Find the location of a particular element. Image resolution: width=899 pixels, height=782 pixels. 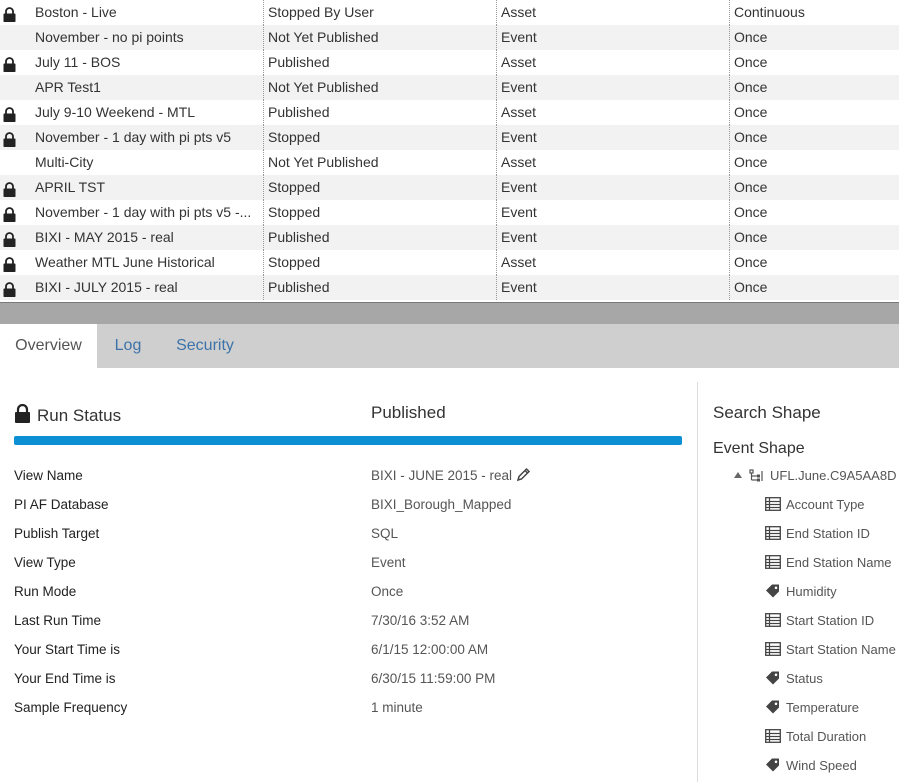

view-name-cell: Weather MTL June Historical is located at coordinates (147, 262).